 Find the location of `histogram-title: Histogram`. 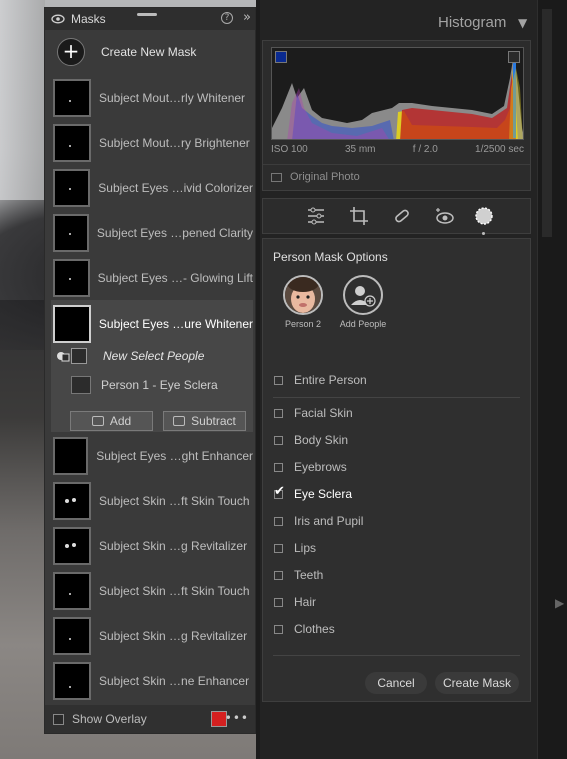

histogram-title: Histogram is located at coordinates (472, 22).